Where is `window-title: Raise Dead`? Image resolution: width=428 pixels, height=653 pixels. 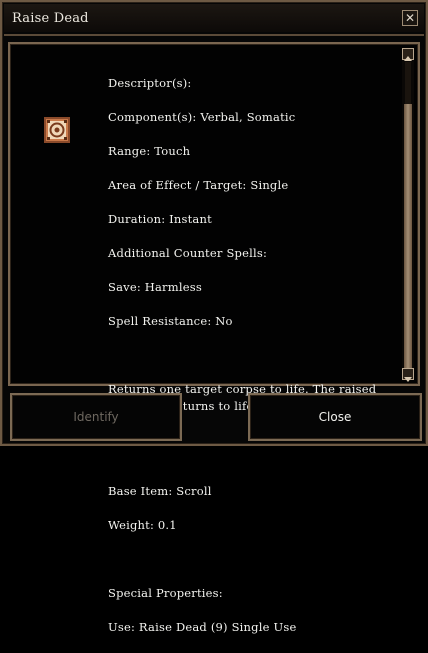
window-title: Raise Dead is located at coordinates (50, 18).